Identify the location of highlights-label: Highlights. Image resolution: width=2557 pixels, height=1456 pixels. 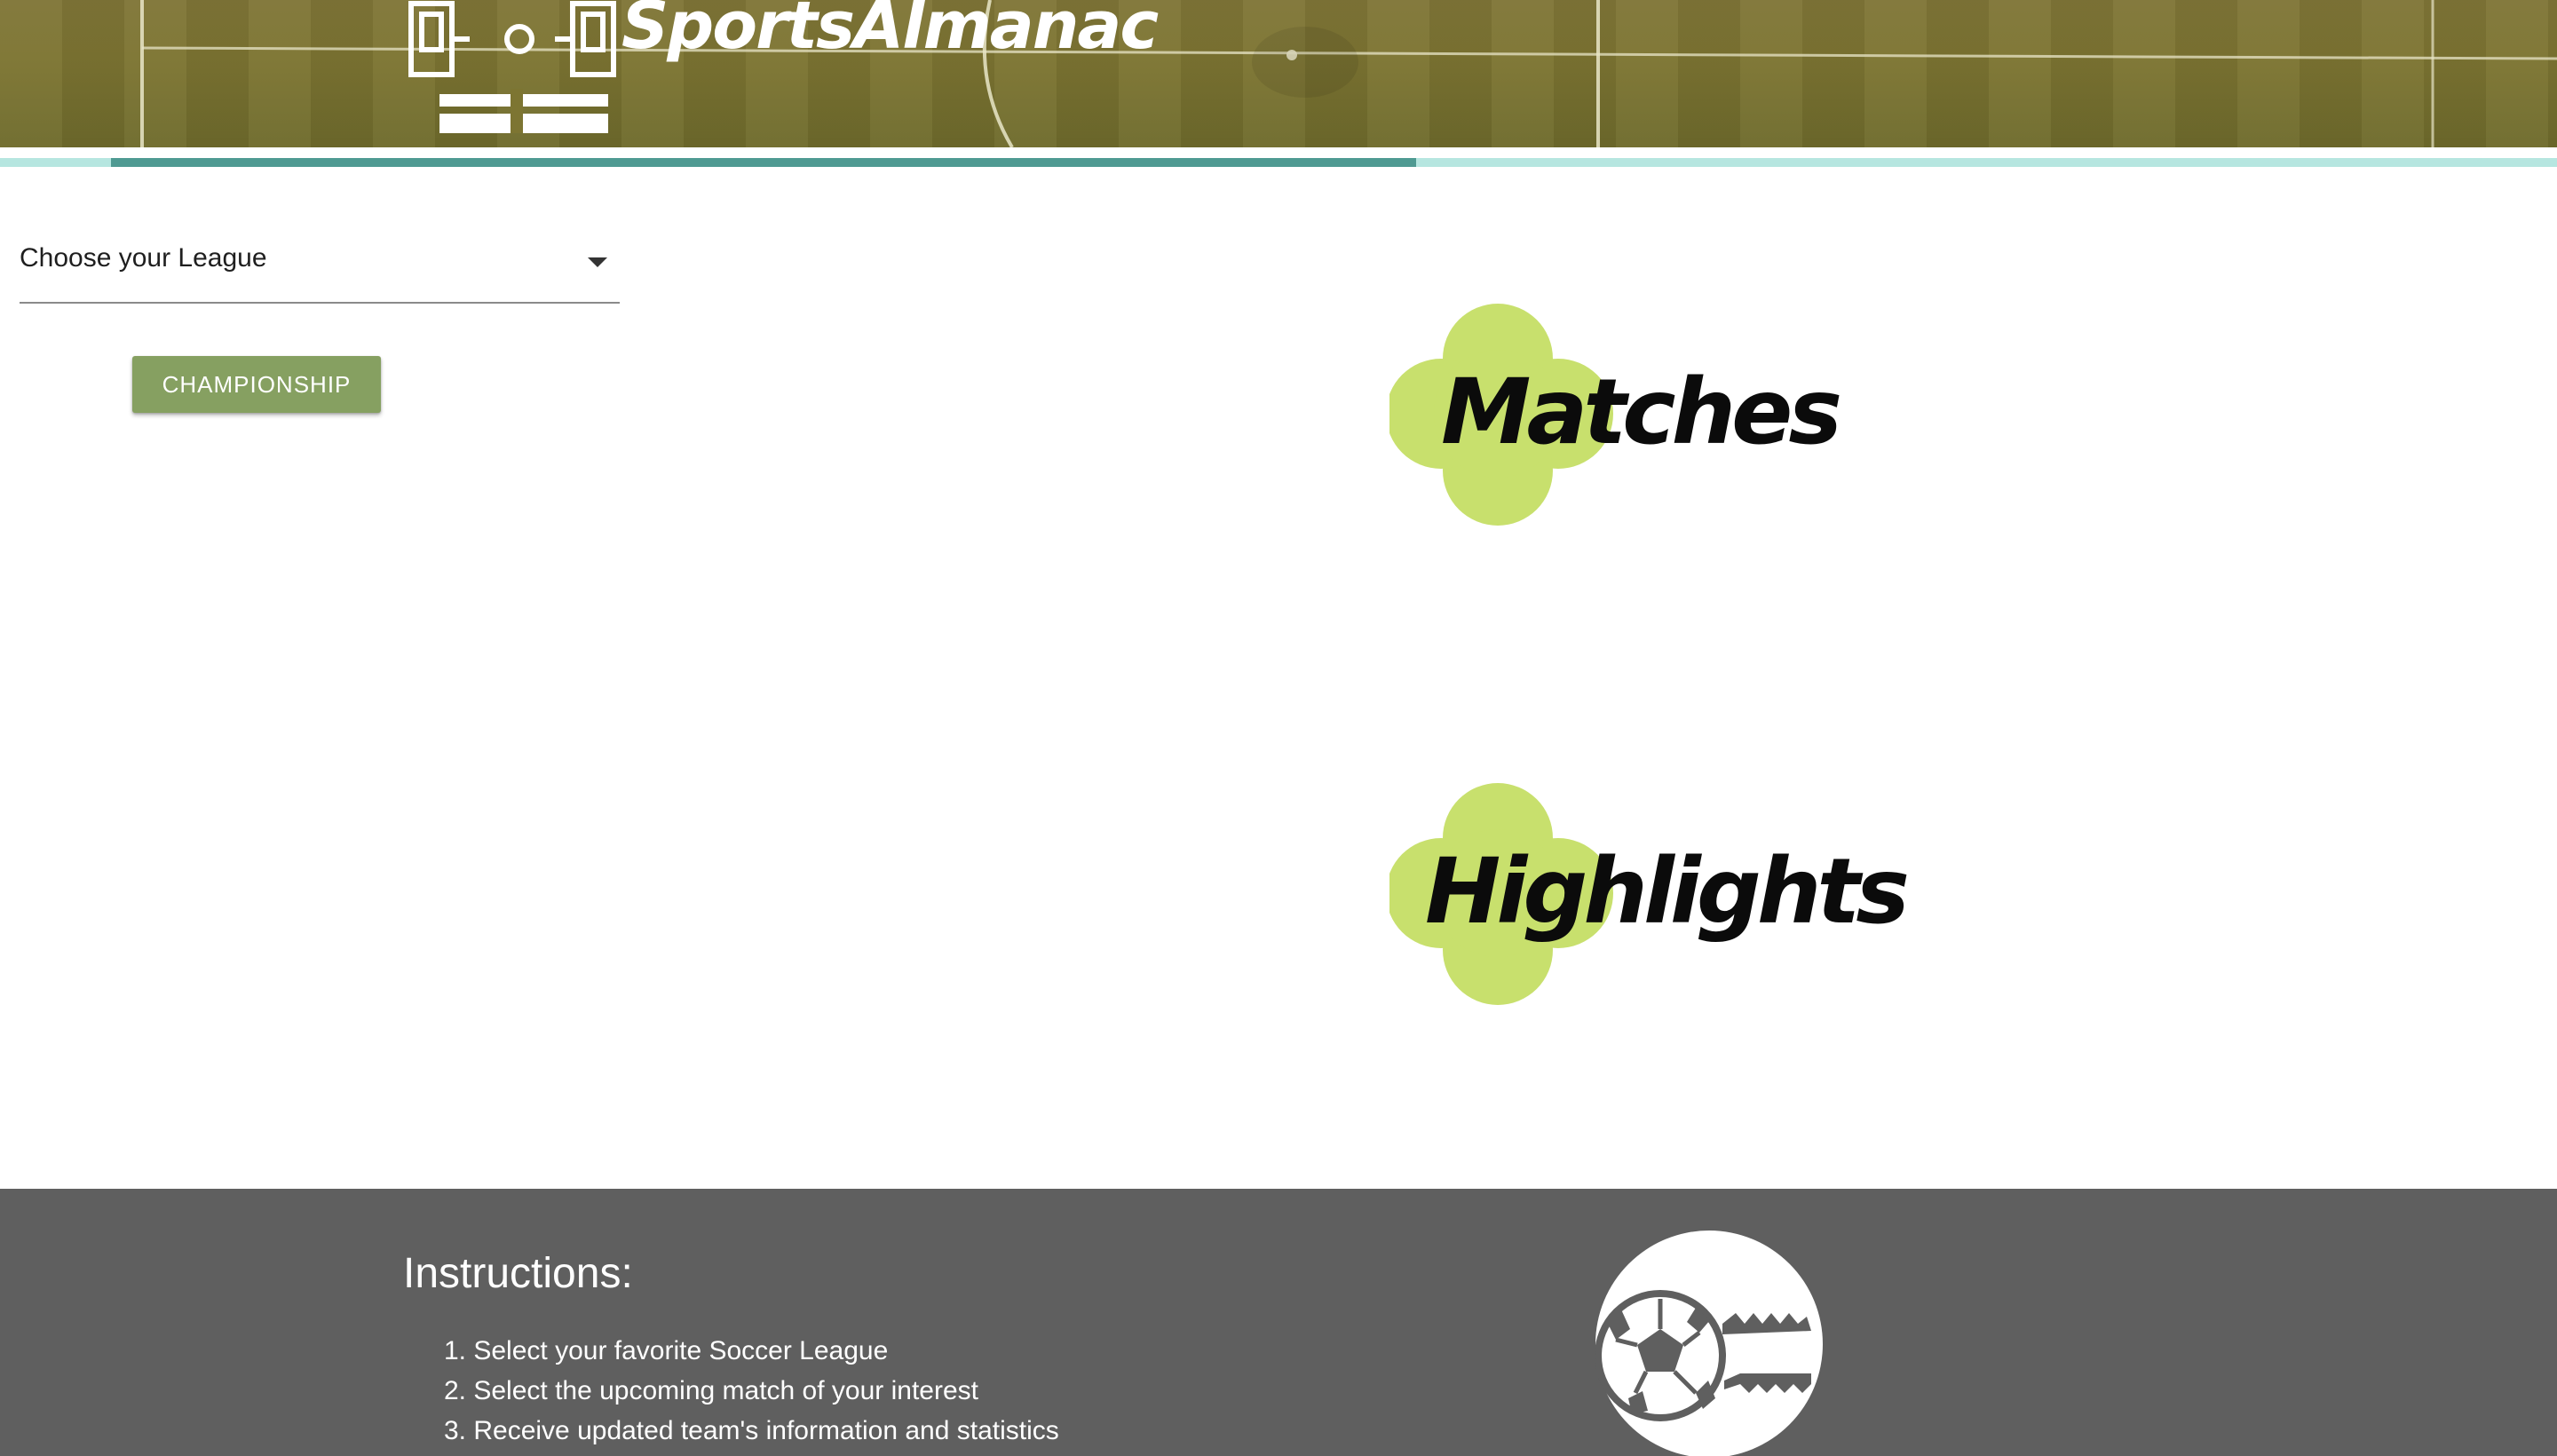
(1667, 892).